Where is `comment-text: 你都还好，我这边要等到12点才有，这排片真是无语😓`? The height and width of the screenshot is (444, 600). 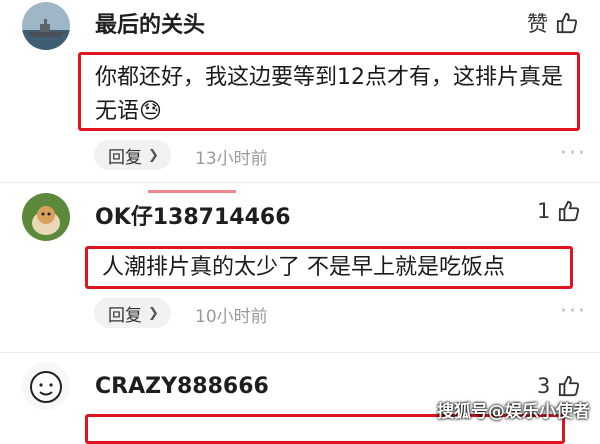
comment-text: 你都还好，我这边要等到12点才有，这排片真是无语😓 is located at coordinates (329, 91).